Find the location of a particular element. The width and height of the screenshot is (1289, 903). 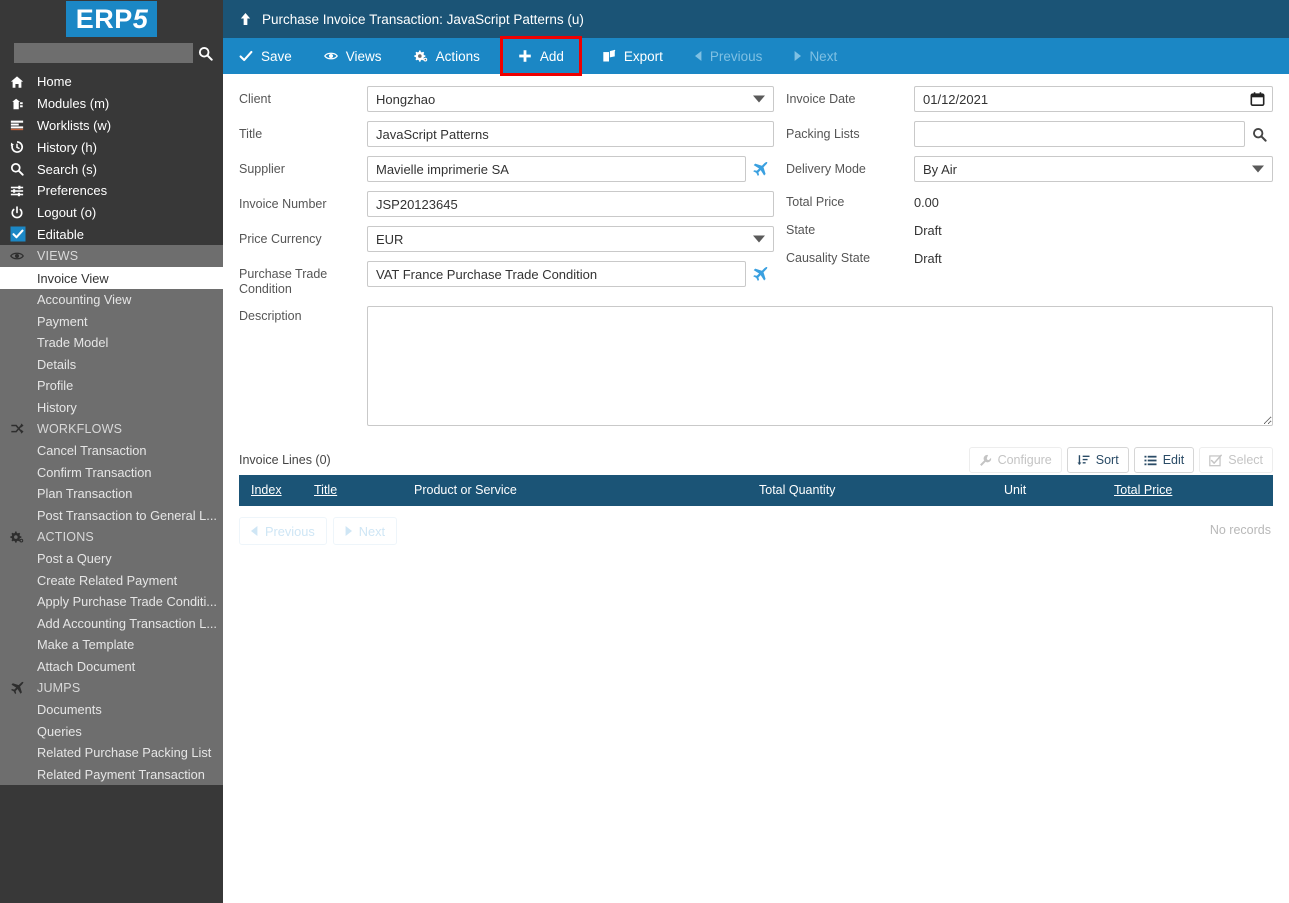

search-icon is located at coordinates (1259, 134).